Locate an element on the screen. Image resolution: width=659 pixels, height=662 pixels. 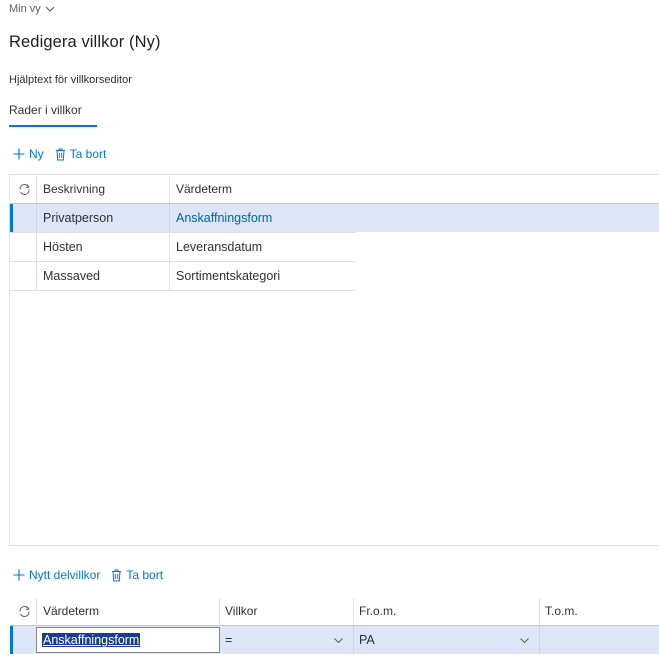
tab-rader-i-villkor: Rader i villkor is located at coordinates (45, 110).